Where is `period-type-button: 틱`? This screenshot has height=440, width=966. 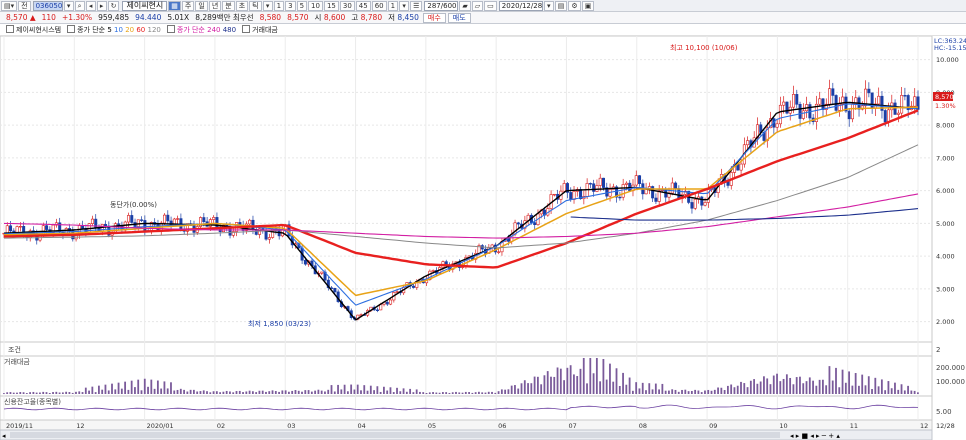
period-type-button: 틱 is located at coordinates (255, 5).